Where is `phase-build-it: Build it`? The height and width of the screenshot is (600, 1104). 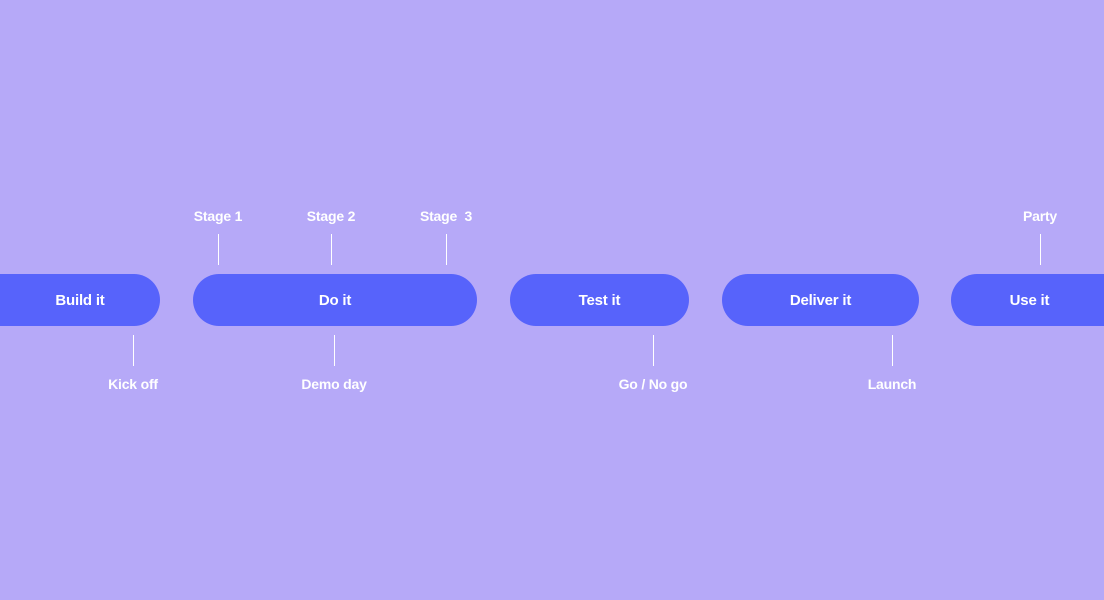 phase-build-it: Build it is located at coordinates (80, 300).